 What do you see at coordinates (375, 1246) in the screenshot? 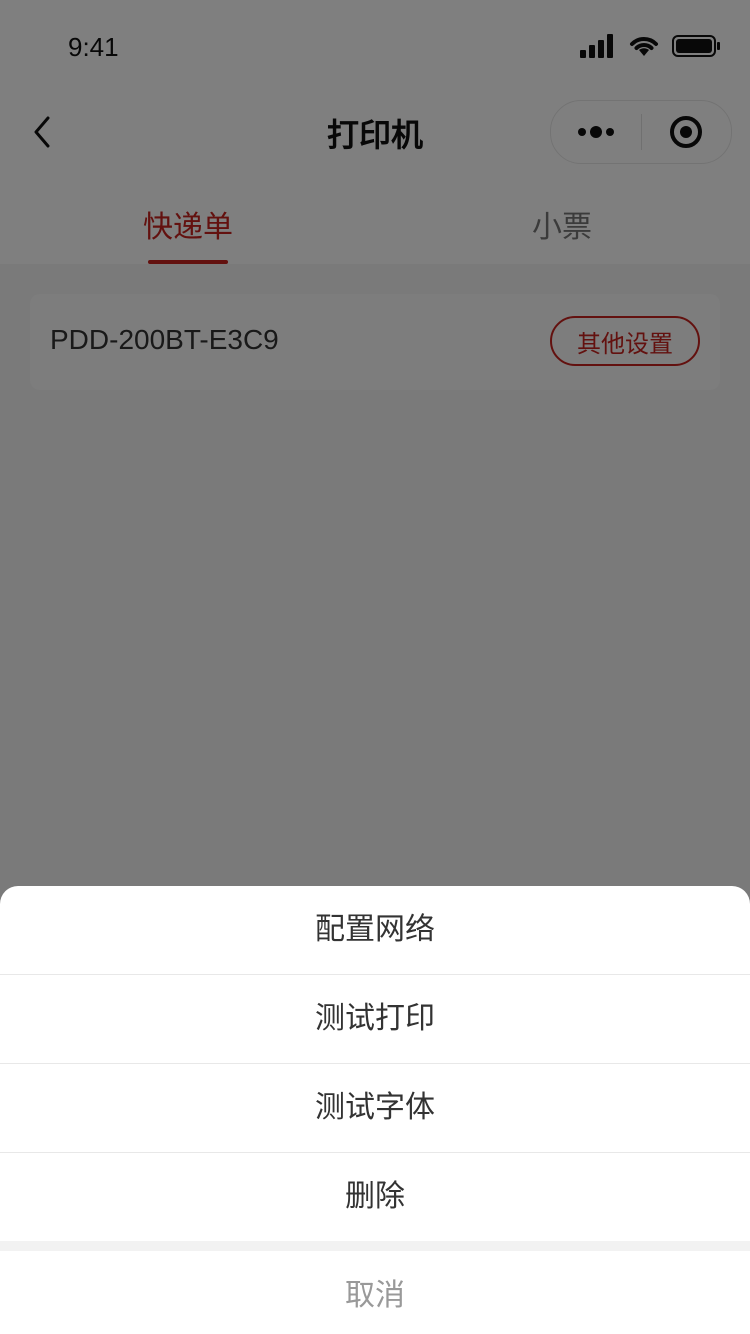
I see `action-sheet-gap` at bounding box center [375, 1246].